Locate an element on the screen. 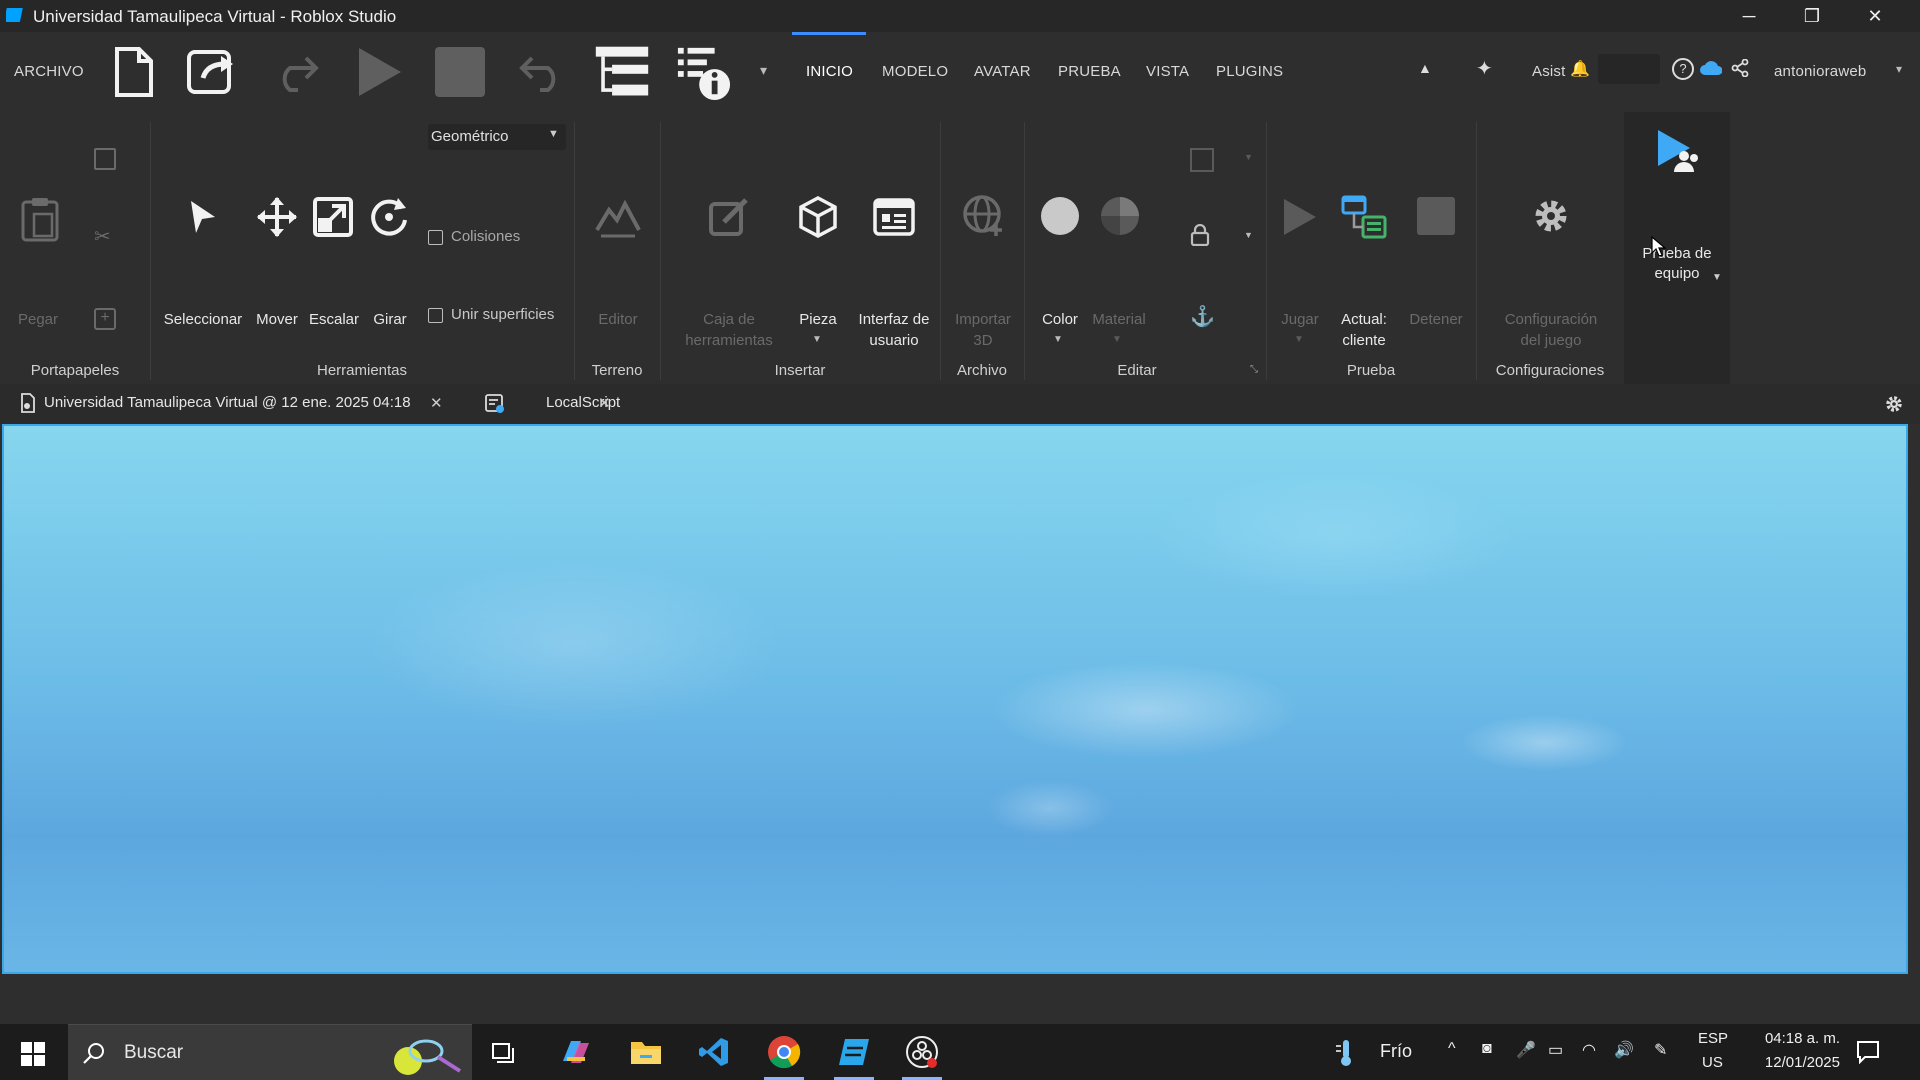  windows-start-icon is located at coordinates (33, 1054).